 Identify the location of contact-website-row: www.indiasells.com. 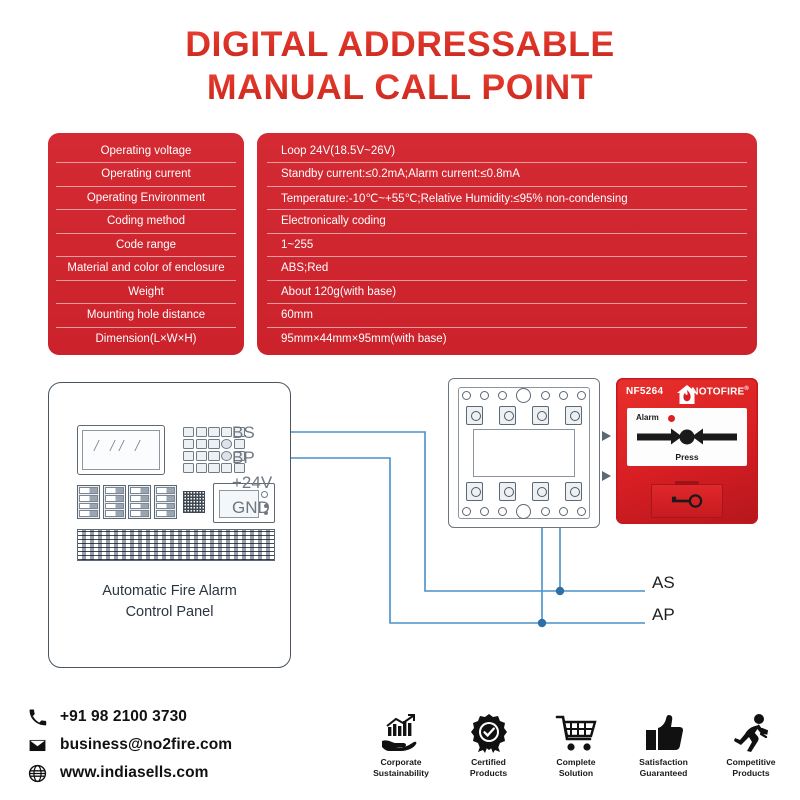
(130, 773).